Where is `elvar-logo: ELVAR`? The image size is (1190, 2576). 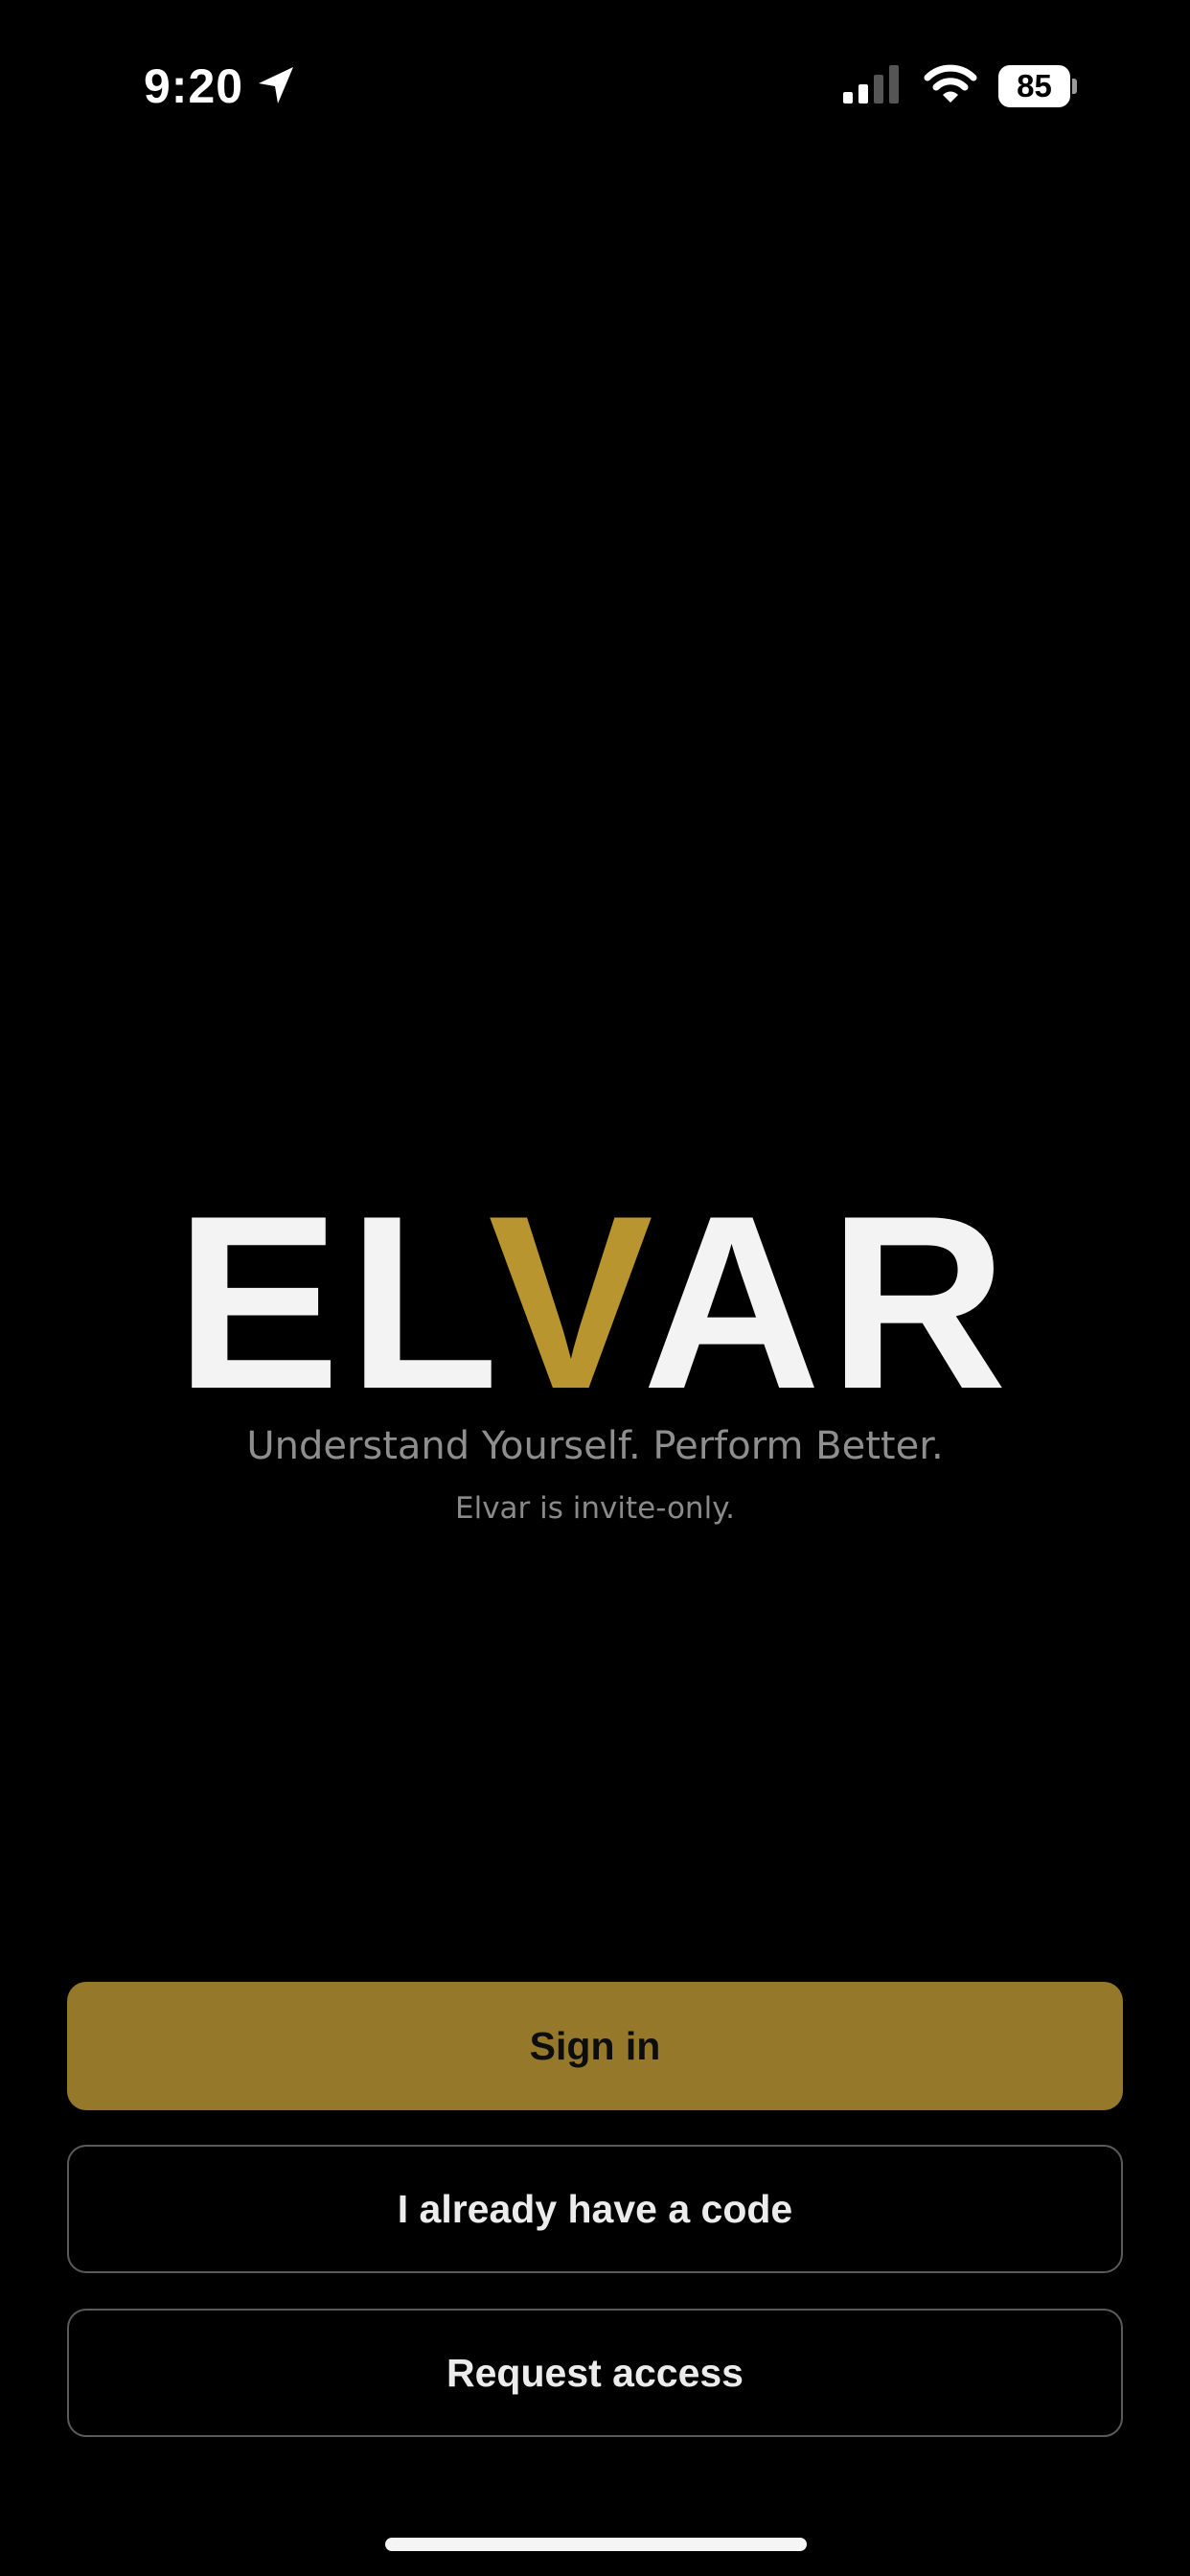
elvar-logo: ELVAR is located at coordinates (595, 1302).